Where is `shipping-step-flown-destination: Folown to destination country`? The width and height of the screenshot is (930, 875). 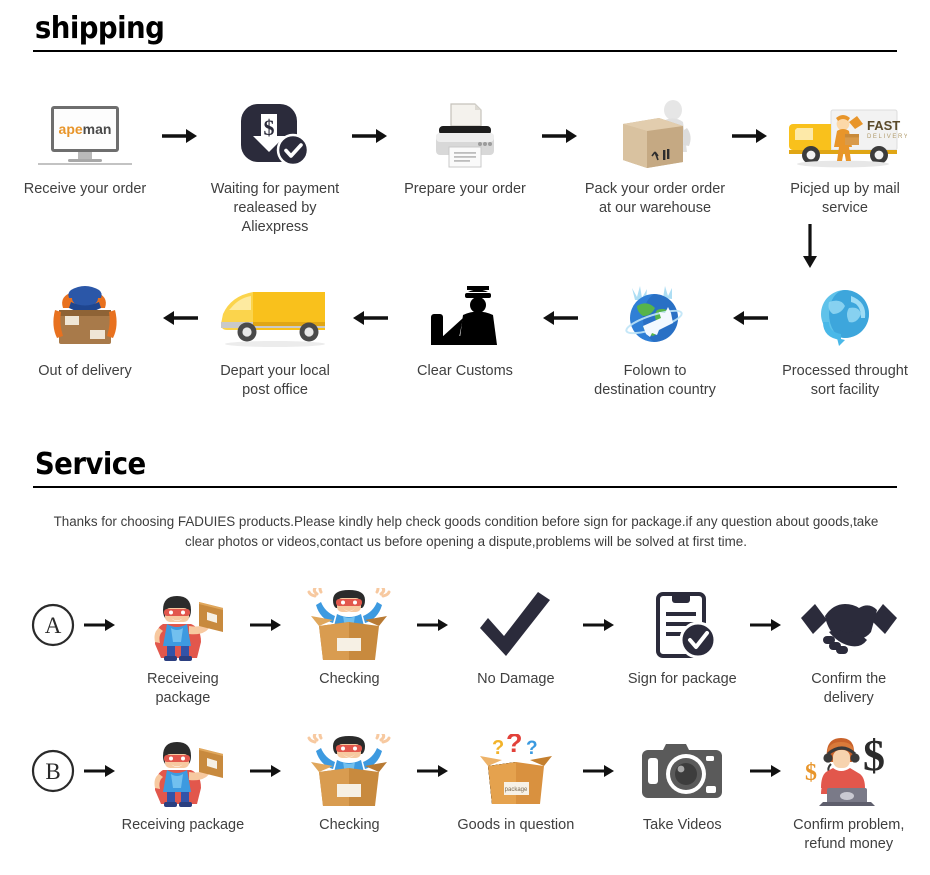
shipping-step-flown-destination: Folown to destination country is located at coordinates (655, 341).